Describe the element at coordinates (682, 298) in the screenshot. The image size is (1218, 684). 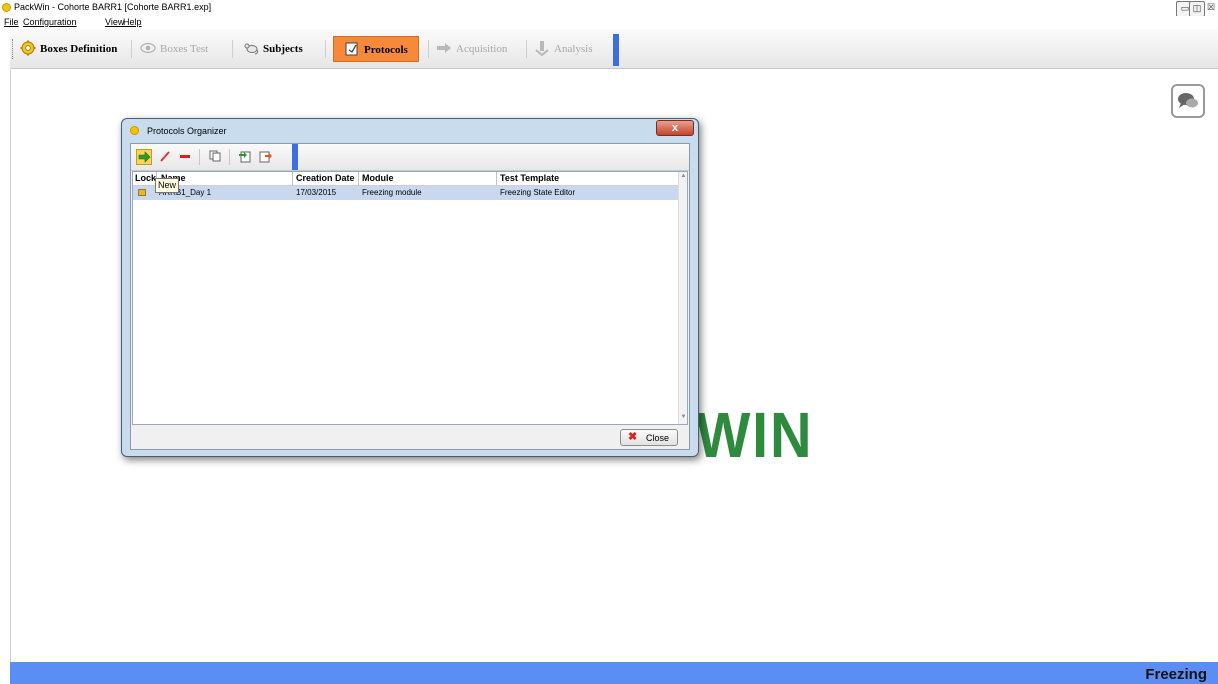
I see `table-vertical-scrollbar: ▲ ▼` at that location.